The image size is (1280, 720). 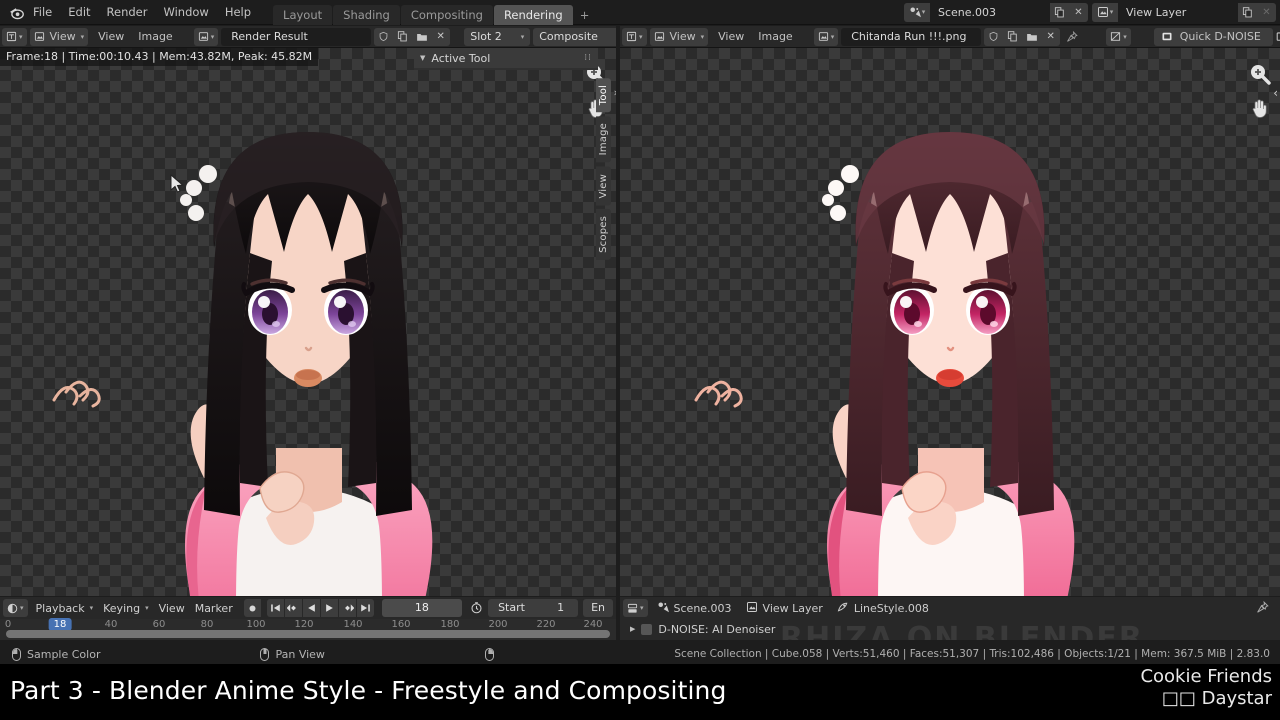 I want to click on panel-grip-icon: ⁞⁞, so click(x=588, y=58).